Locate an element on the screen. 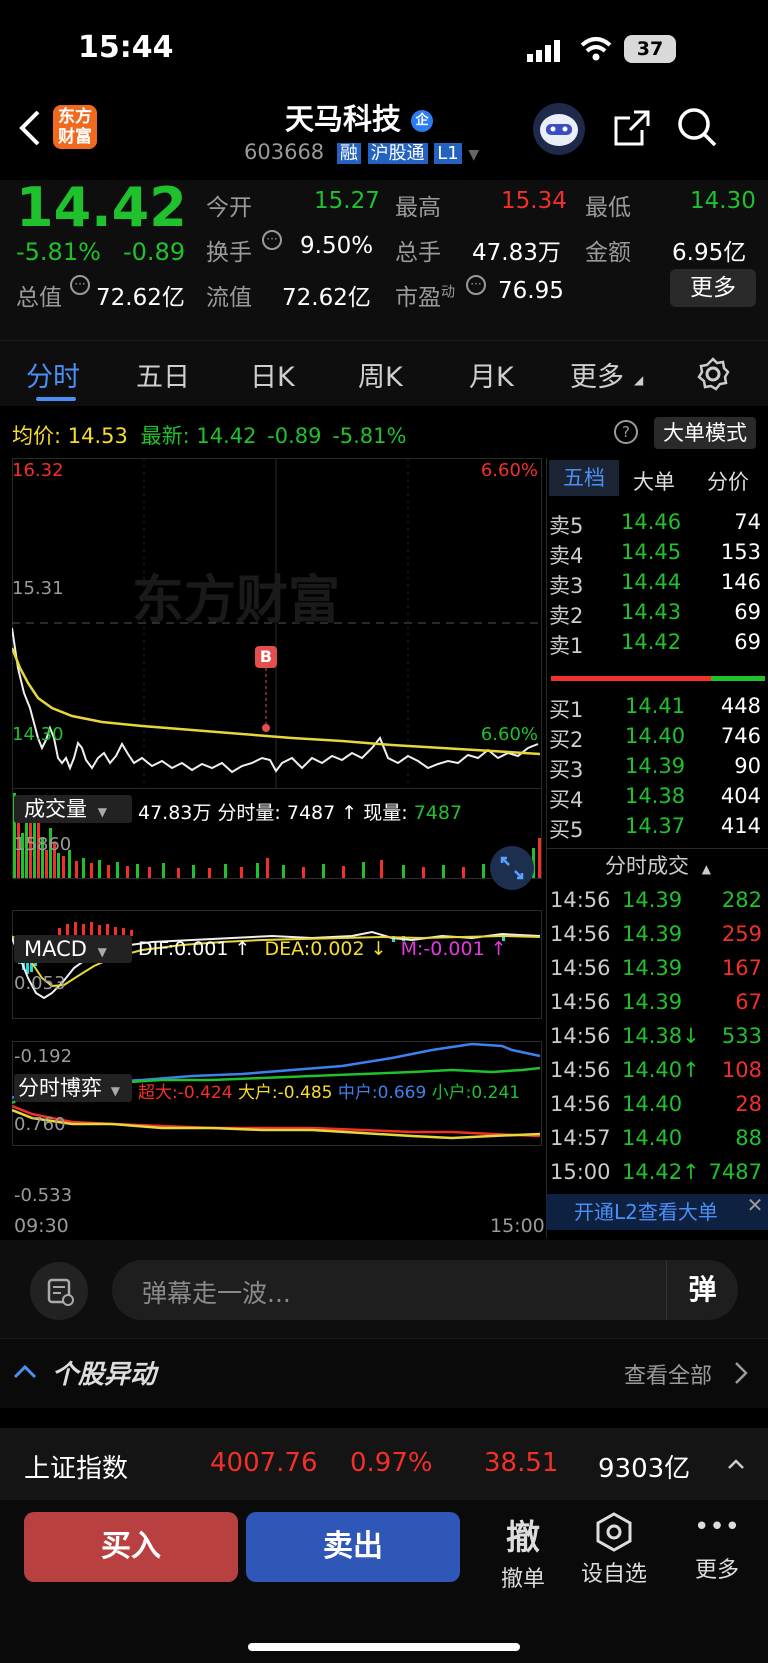 This screenshot has width=768, height=1663. bid-price: 14.39 is located at coordinates (655, 766).